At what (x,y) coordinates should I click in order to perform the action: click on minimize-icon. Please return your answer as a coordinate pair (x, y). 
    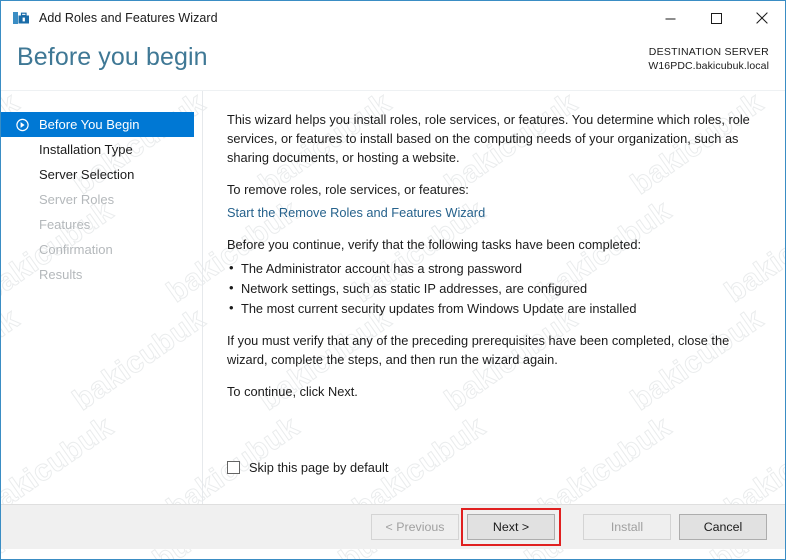
    Looking at the image, I should click on (670, 18).